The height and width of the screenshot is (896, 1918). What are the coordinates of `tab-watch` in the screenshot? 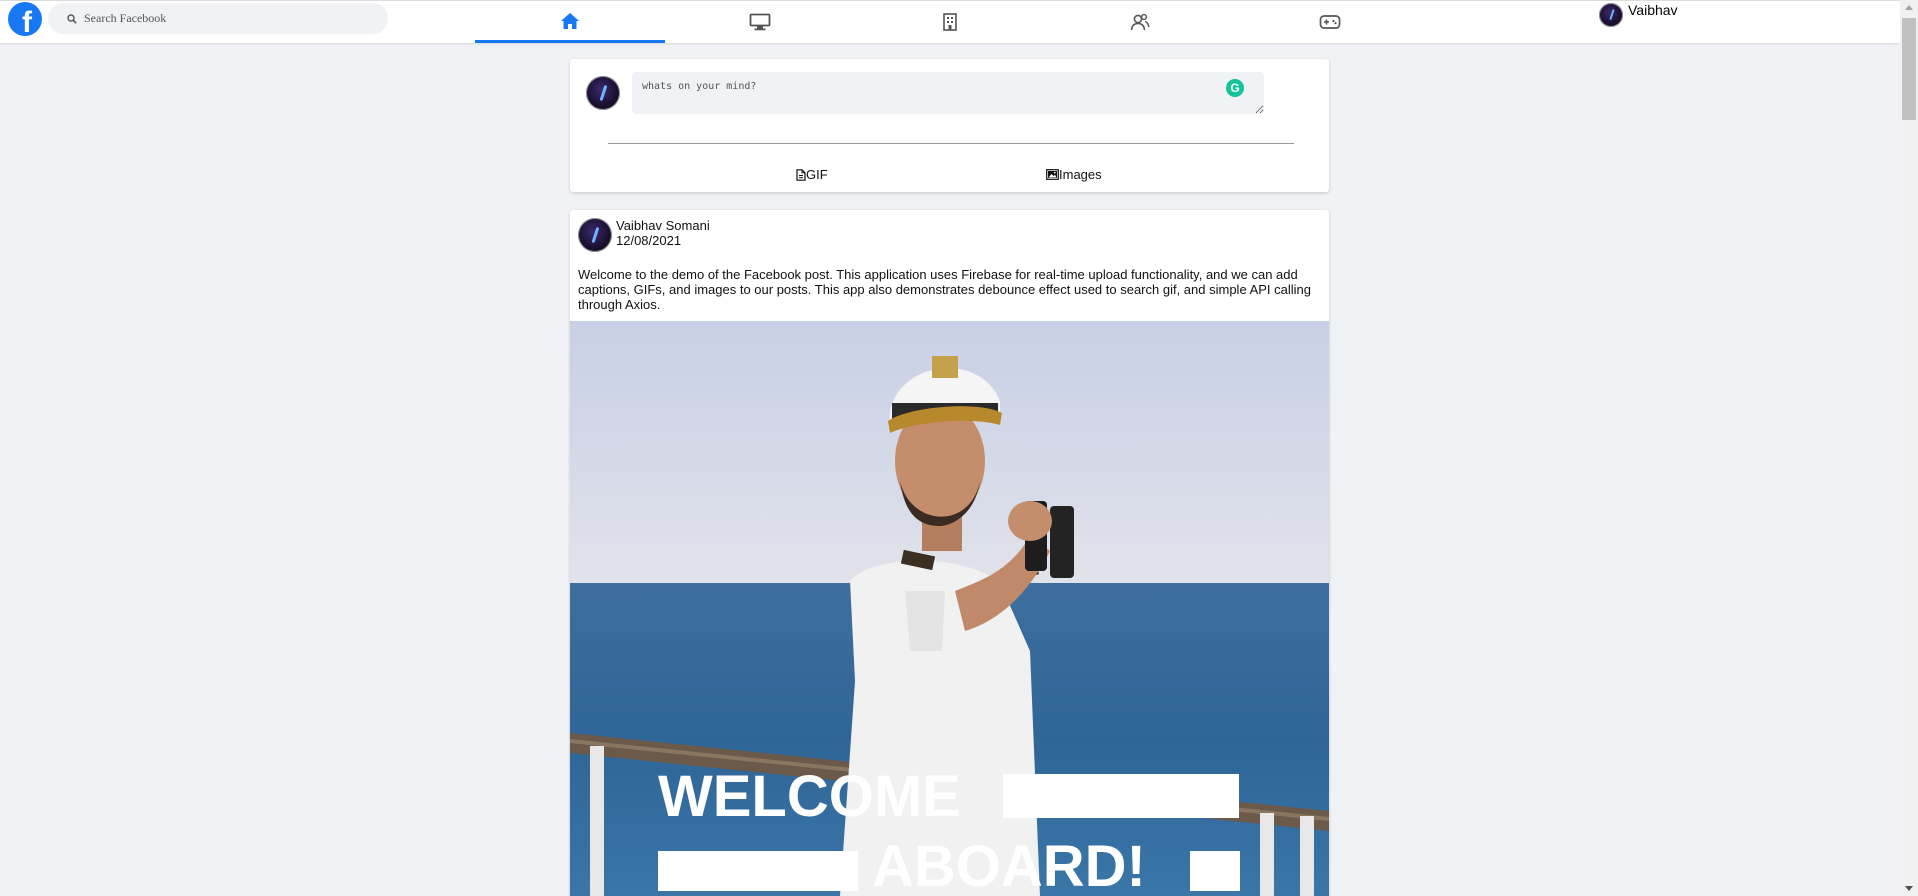 It's located at (760, 22).